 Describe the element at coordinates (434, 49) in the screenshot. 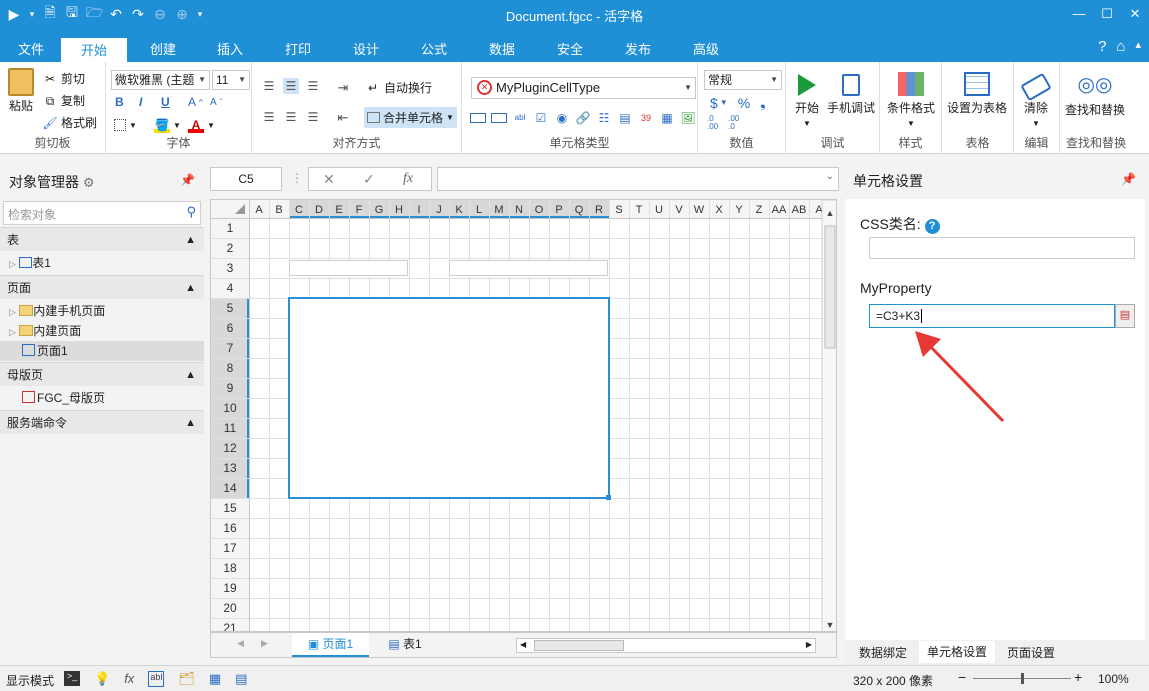

I see `tab-formula: 公式` at that location.